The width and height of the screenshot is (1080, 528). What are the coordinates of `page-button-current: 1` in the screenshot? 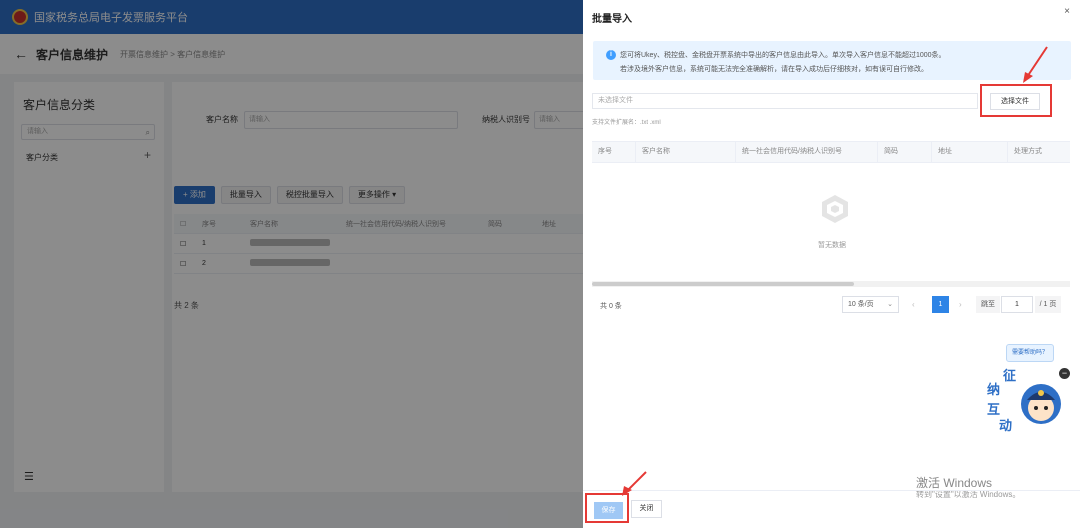 It's located at (940, 304).